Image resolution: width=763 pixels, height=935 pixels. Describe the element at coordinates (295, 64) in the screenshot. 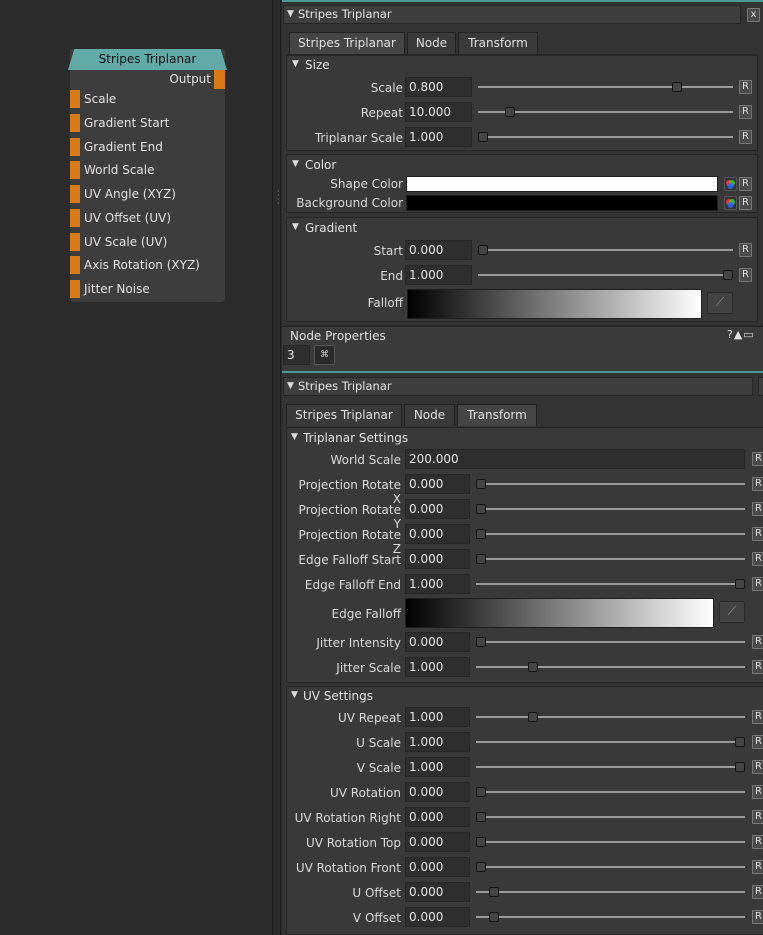

I see `size-collapse-icon: ▼` at that location.